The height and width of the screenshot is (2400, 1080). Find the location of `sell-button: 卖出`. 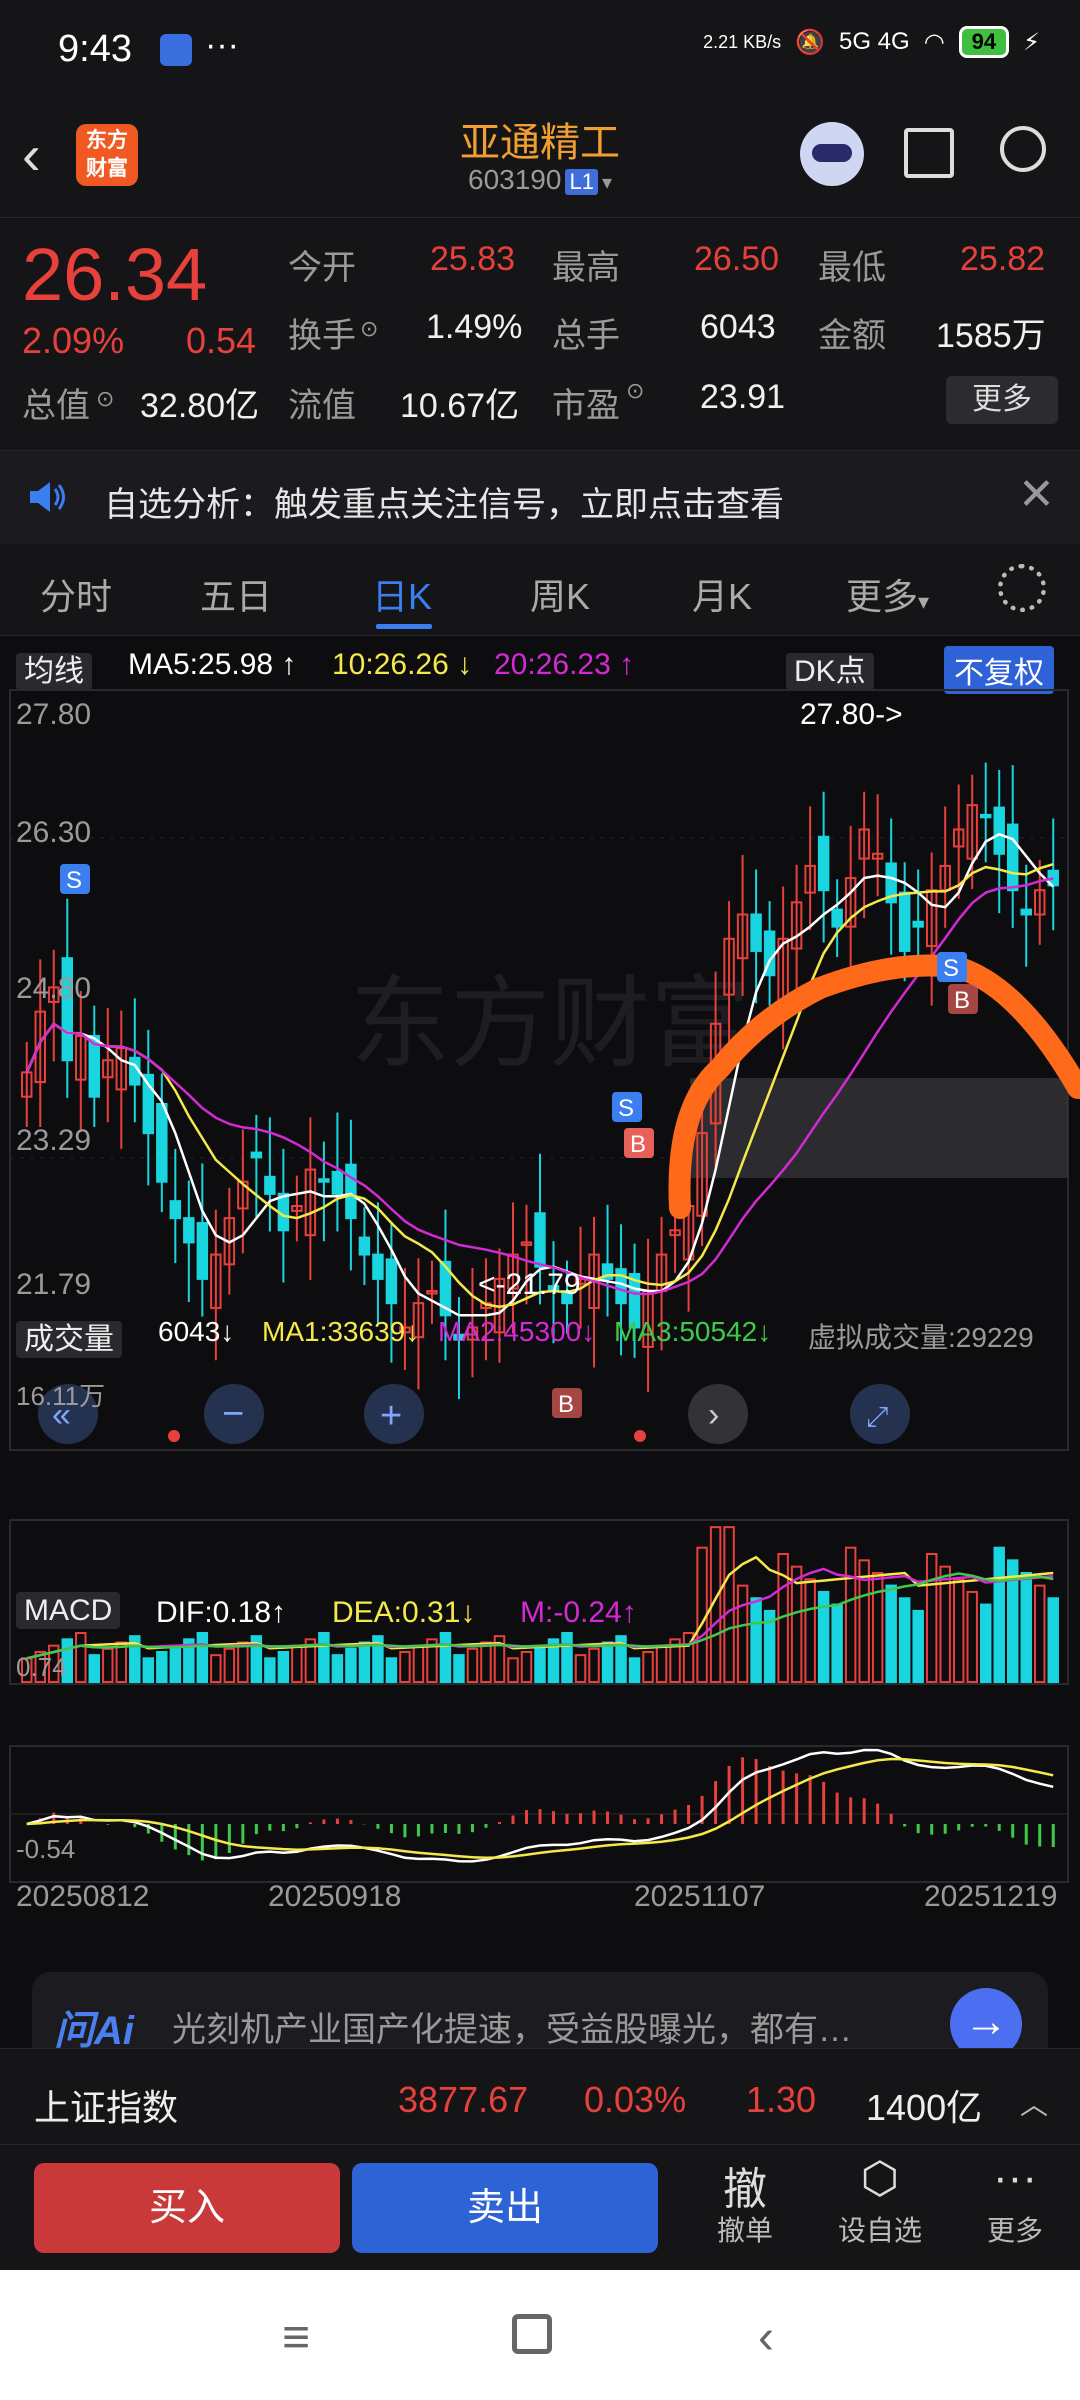

sell-button: 卖出 is located at coordinates (505, 2208).